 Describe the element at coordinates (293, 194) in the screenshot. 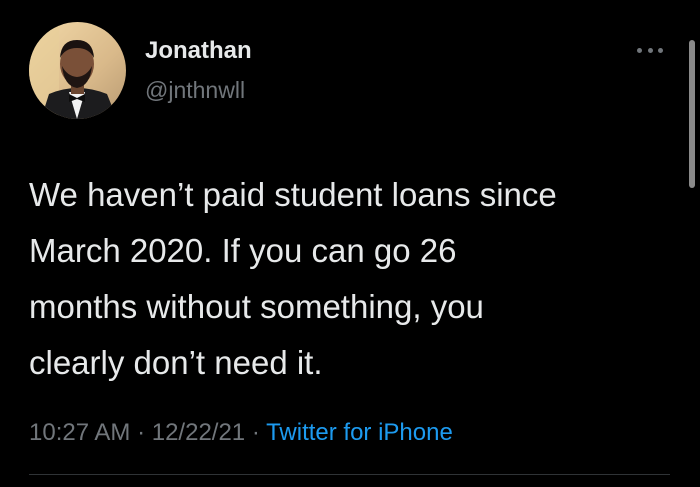

I see `tweet-text-line: We haven’t paid student loans since` at that location.